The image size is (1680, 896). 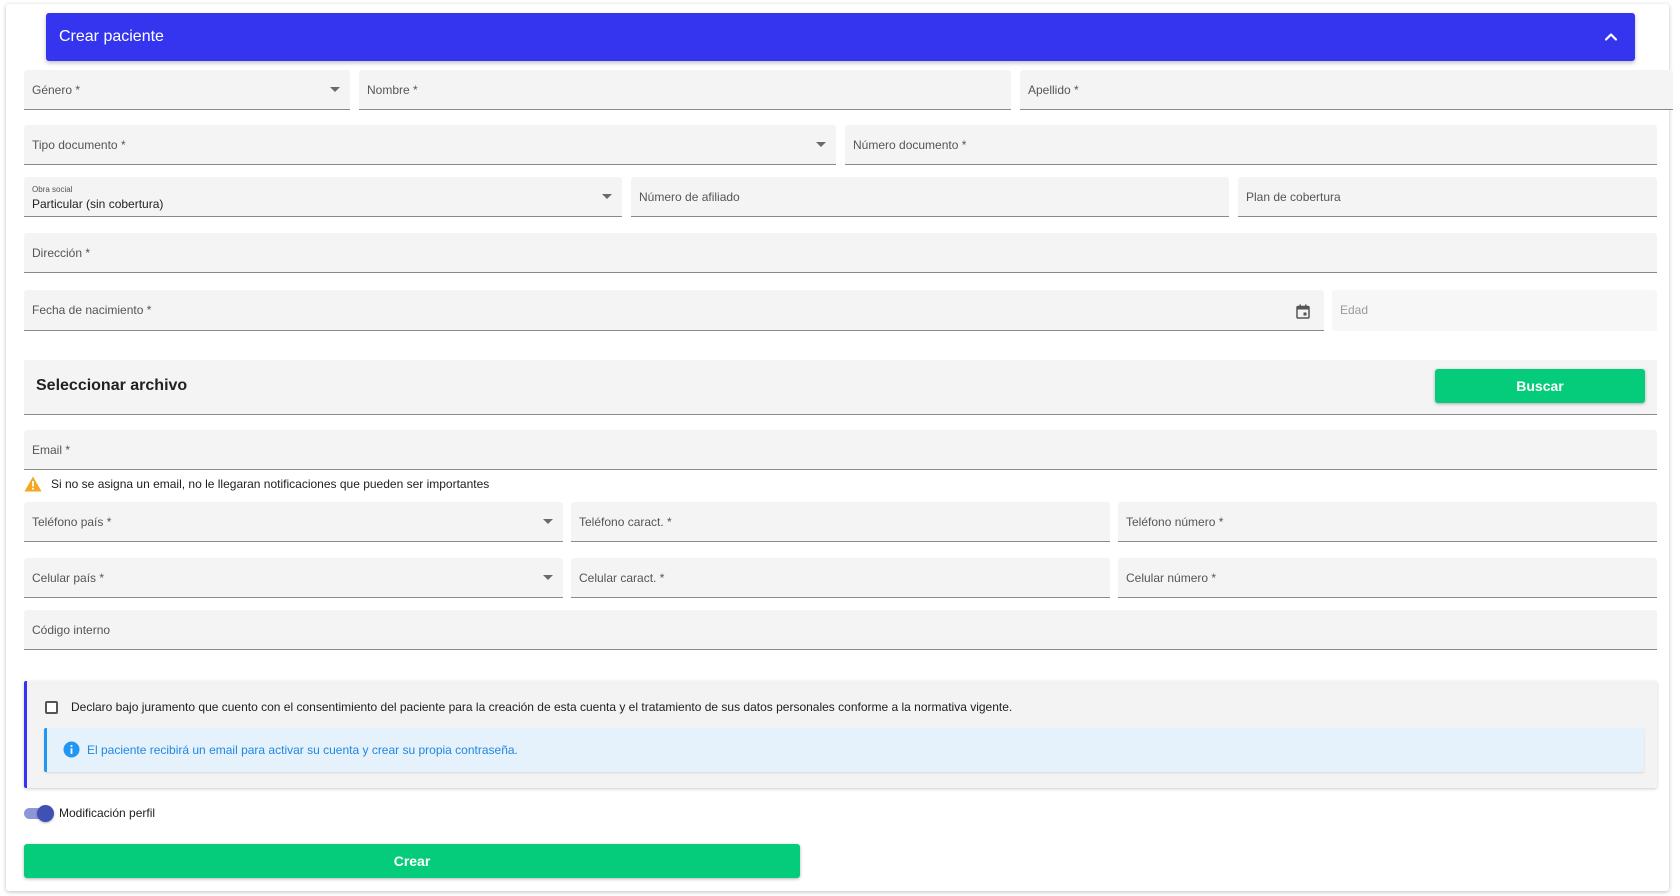 What do you see at coordinates (1293, 197) in the screenshot?
I see `plan-cobertura-label: Plan de cobertura` at bounding box center [1293, 197].